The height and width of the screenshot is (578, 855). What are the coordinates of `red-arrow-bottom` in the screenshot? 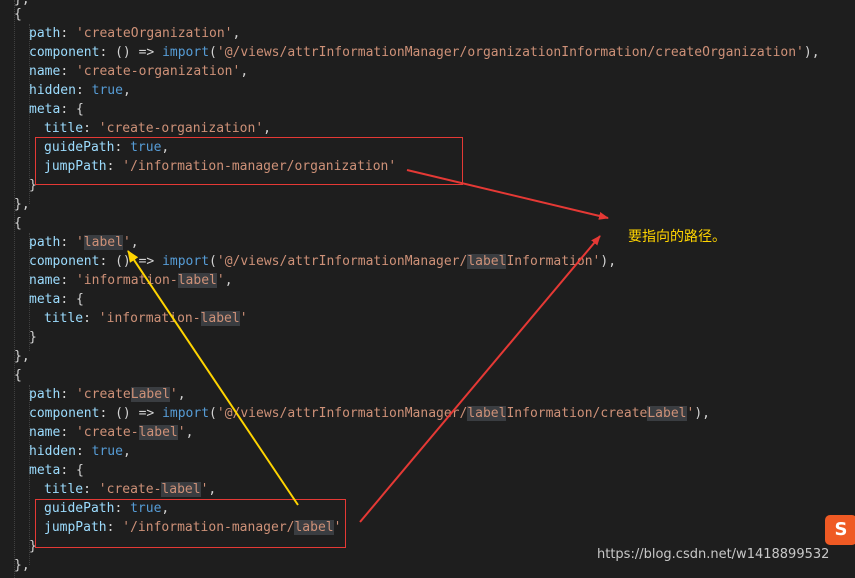 It's located at (480, 379).